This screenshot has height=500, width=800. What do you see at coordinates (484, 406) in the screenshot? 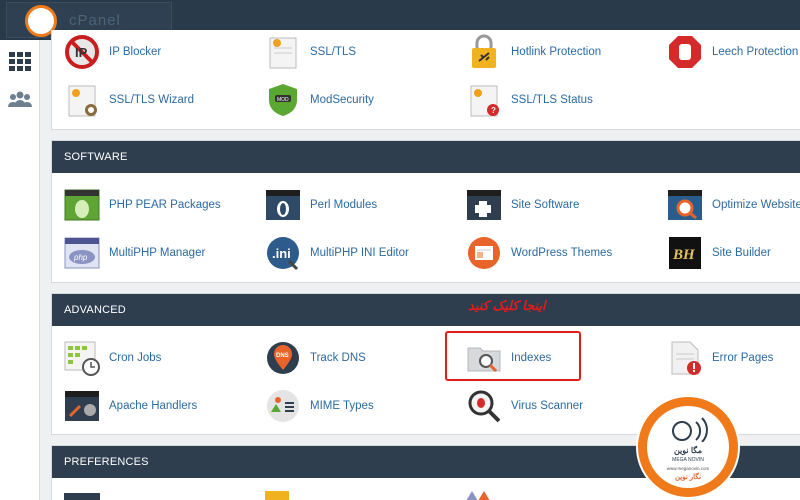
I see `virus-scanner-icon` at bounding box center [484, 406].